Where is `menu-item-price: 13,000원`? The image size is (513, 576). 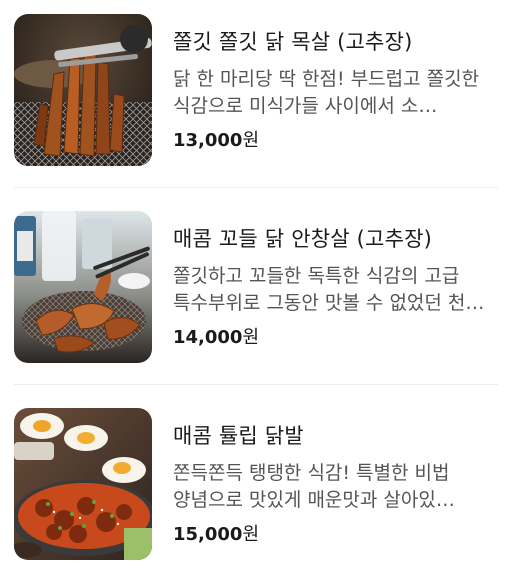 menu-item-price: 13,000원 is located at coordinates (216, 139).